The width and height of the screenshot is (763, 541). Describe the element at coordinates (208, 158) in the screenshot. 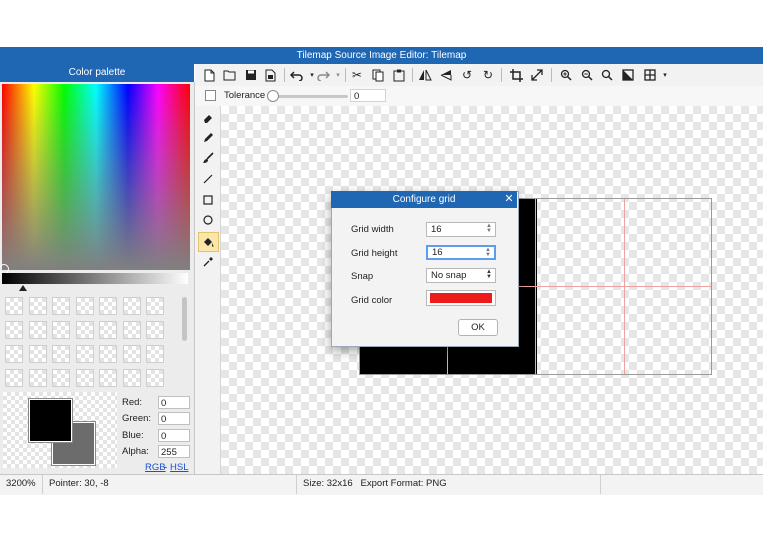

I see `brush-icon` at that location.